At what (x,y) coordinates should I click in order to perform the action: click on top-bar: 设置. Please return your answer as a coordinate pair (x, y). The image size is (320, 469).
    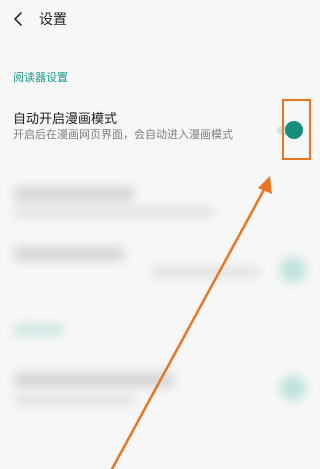
    Looking at the image, I should click on (160, 20).